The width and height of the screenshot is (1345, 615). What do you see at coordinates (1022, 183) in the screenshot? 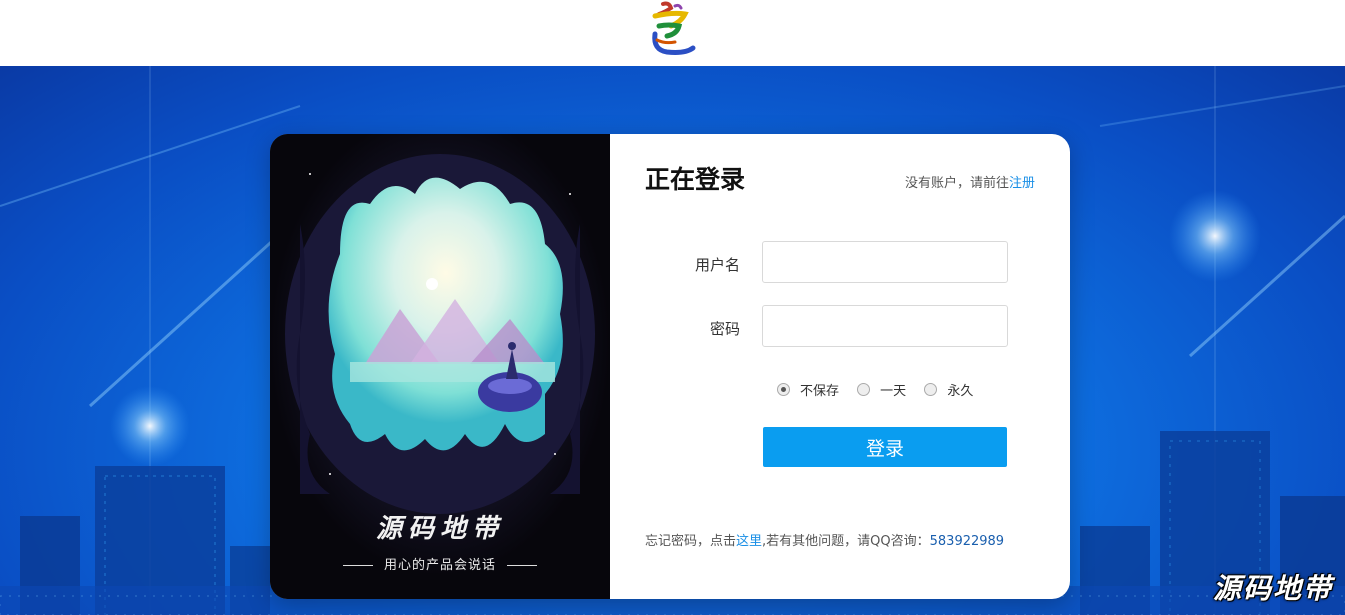
I see `signup-link: 注册` at bounding box center [1022, 183].